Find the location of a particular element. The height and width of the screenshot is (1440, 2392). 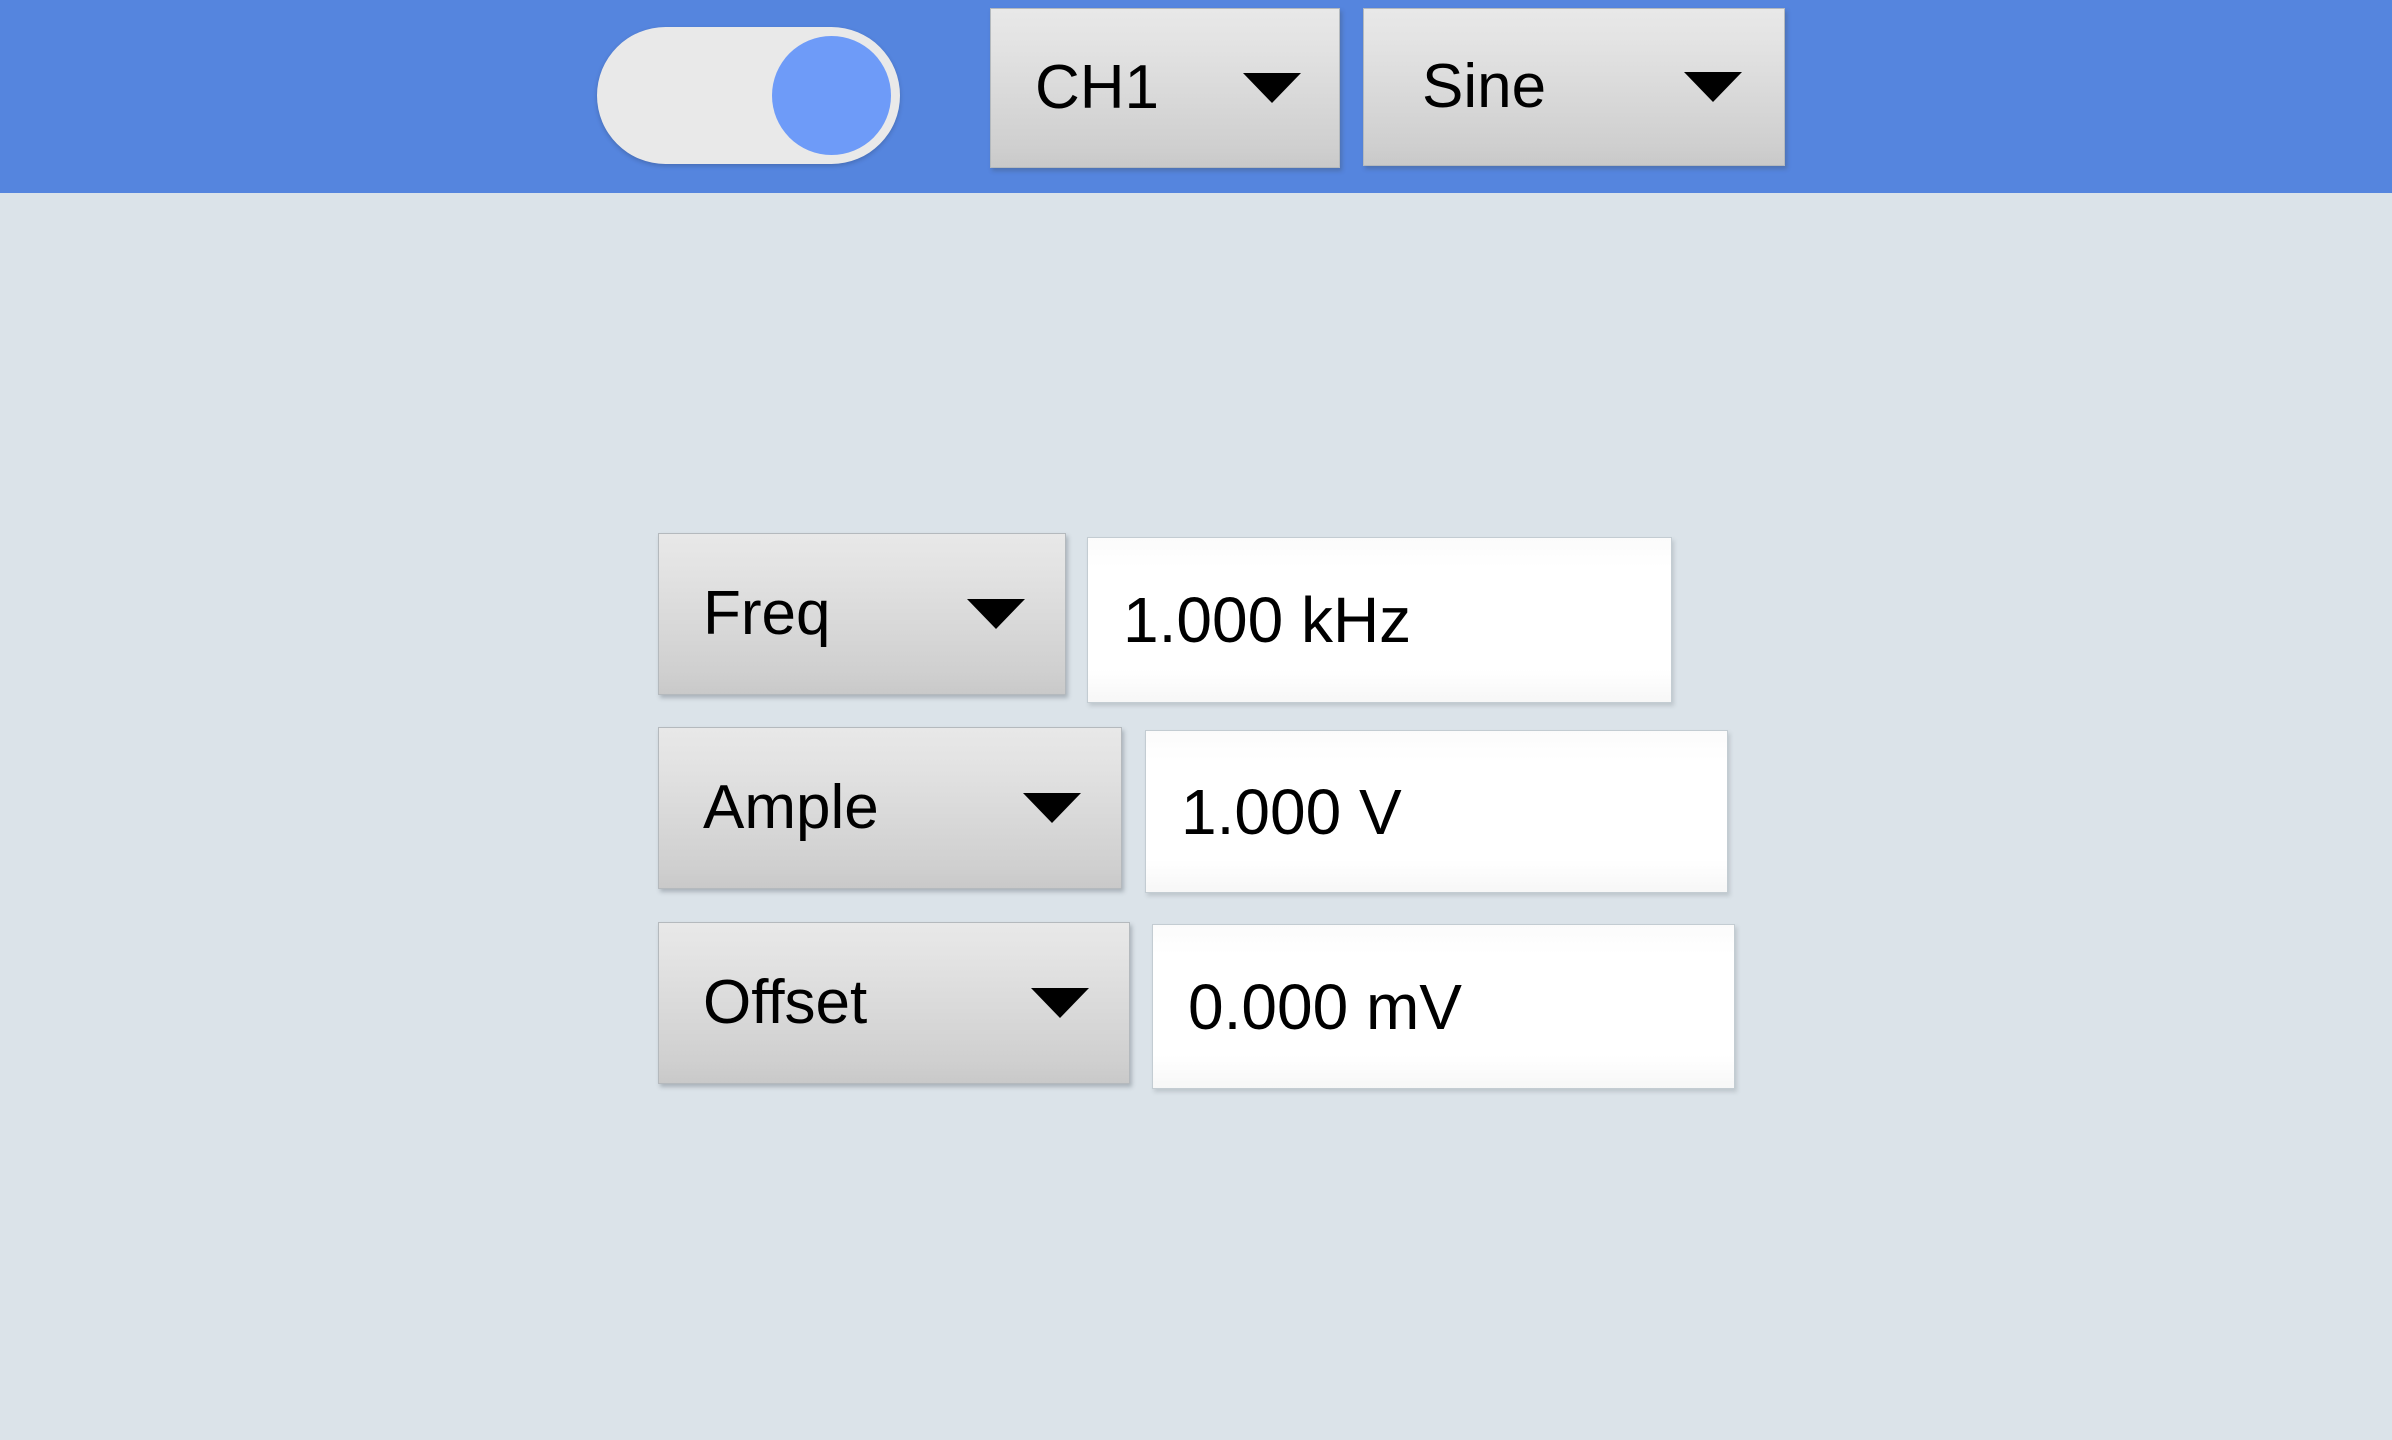

channel-selector-button: CH1 is located at coordinates (1165, 88).